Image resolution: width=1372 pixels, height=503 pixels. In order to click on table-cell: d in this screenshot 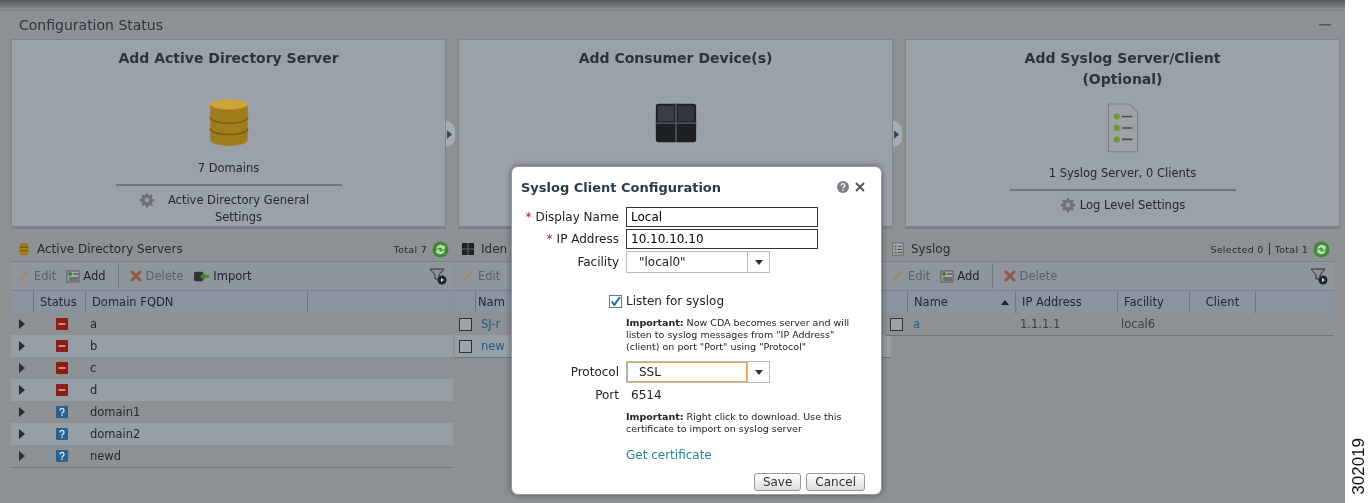, I will do `click(94, 390)`.